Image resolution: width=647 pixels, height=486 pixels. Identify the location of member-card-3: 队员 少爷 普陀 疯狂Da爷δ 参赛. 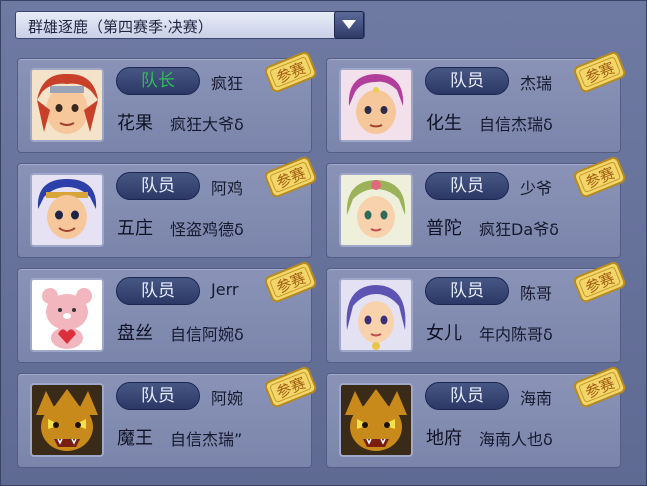
(476, 207).